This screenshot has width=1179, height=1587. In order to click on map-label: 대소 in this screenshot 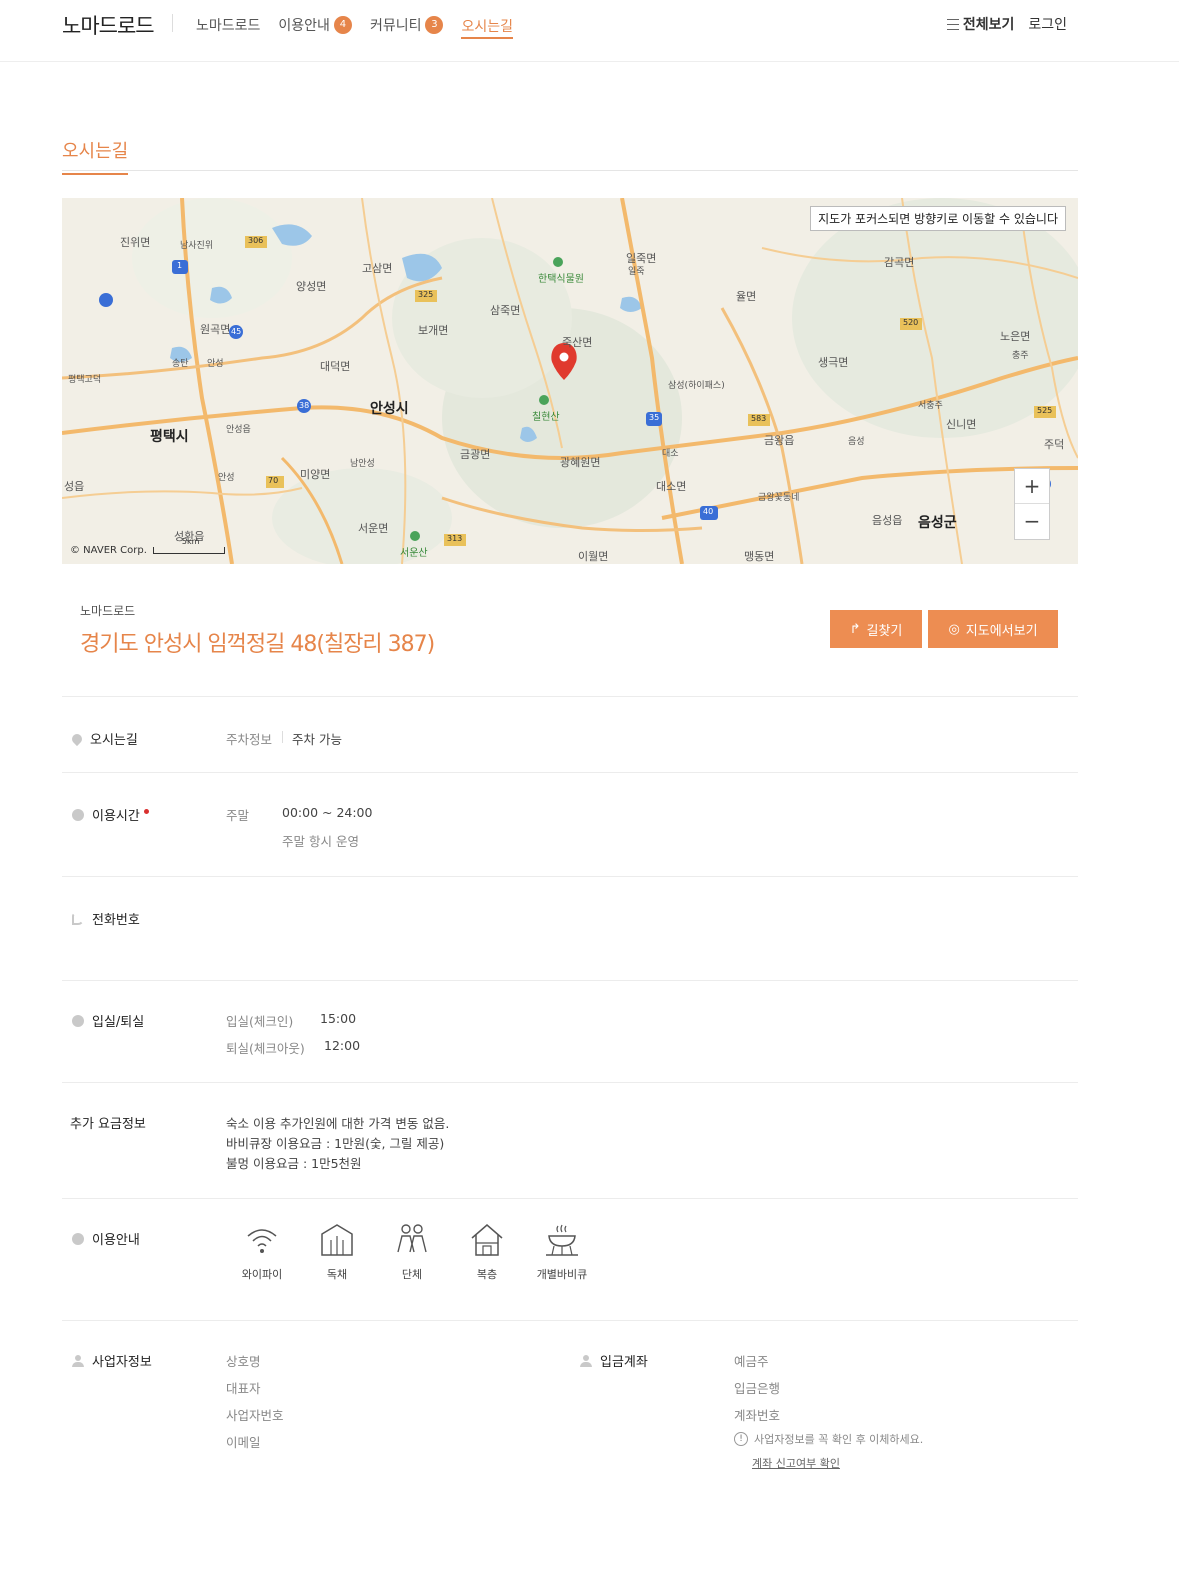, I will do `click(670, 454)`.